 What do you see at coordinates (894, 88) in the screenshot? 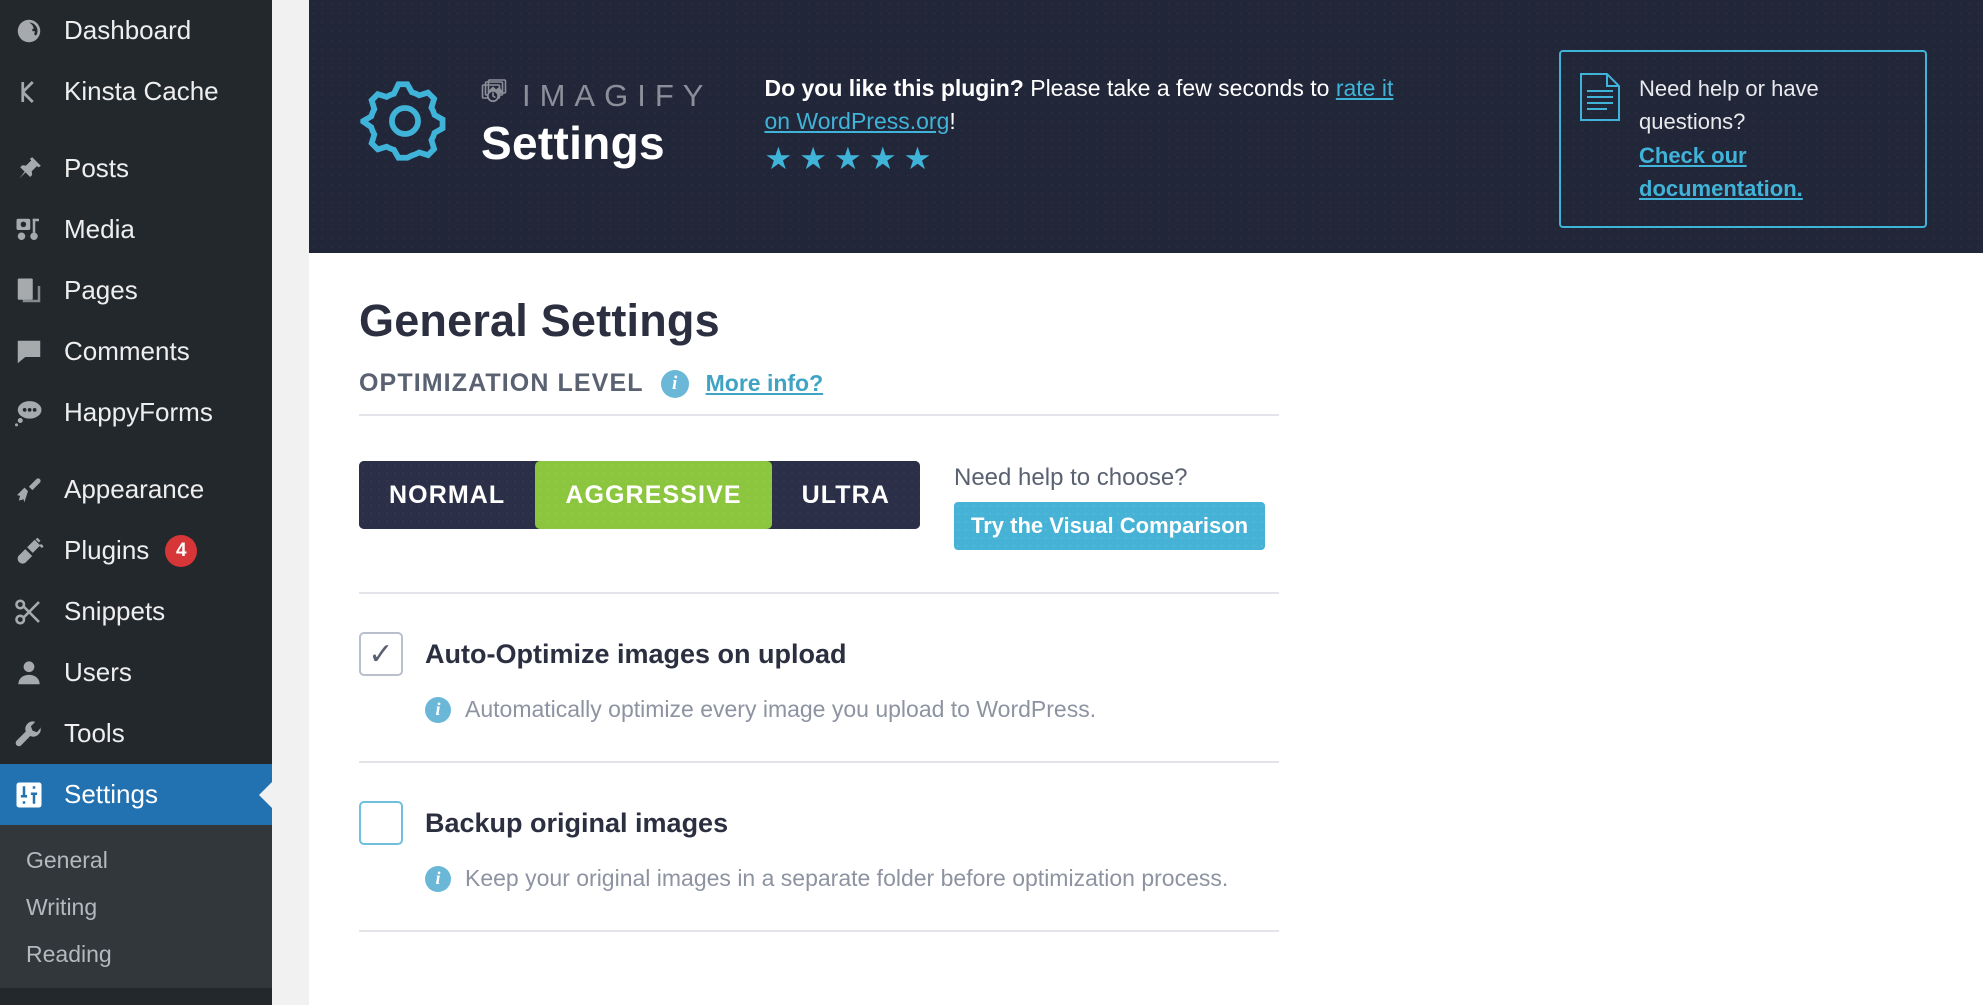
I see `rate-bold-text: Do you like this plugin?` at bounding box center [894, 88].